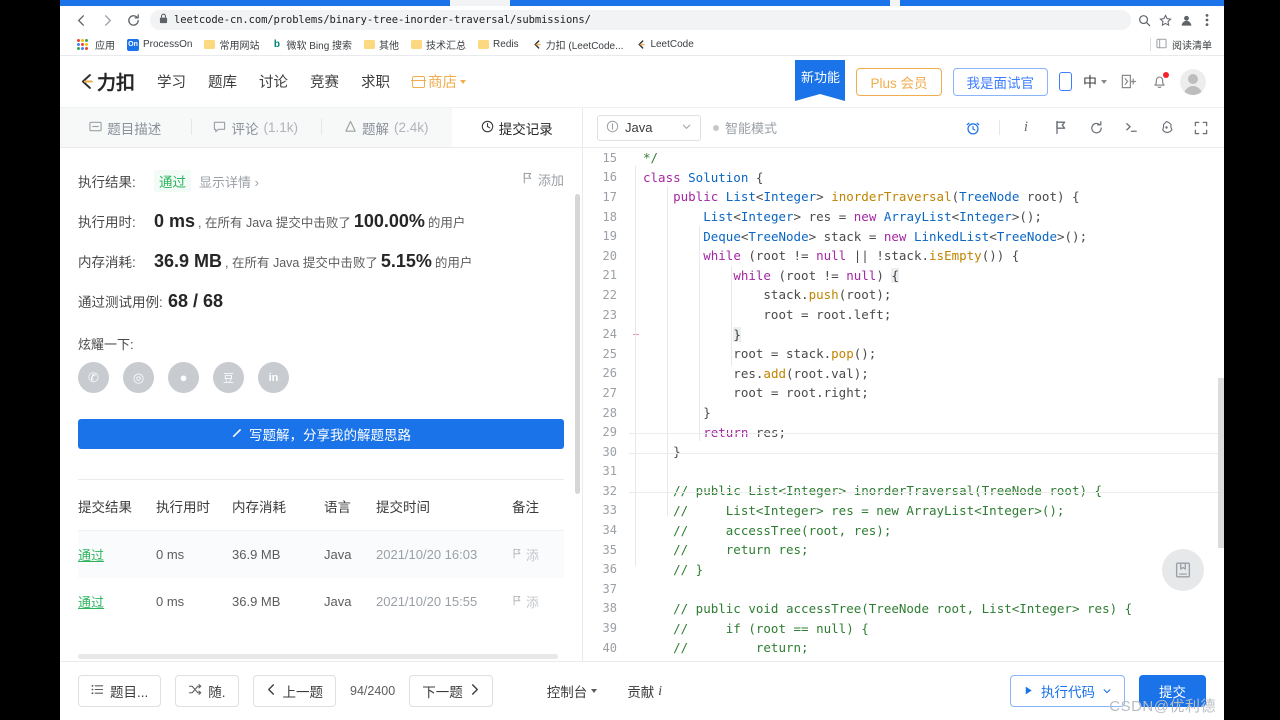  What do you see at coordinates (311, 45) in the screenshot?
I see `bookmark-bing: b 微软 Bing 搜索` at bounding box center [311, 45].